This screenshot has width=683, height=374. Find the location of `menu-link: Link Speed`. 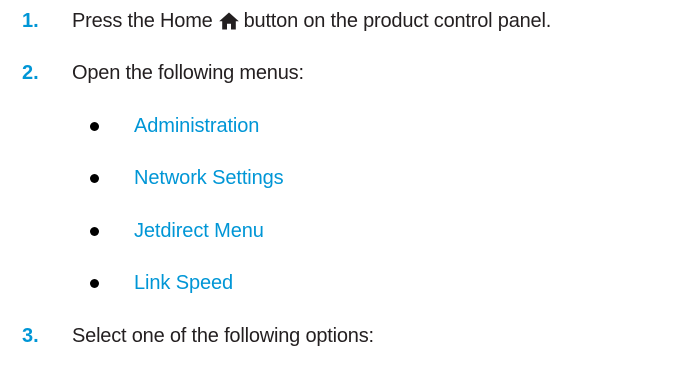

menu-link: Link Speed is located at coordinates (183, 283).